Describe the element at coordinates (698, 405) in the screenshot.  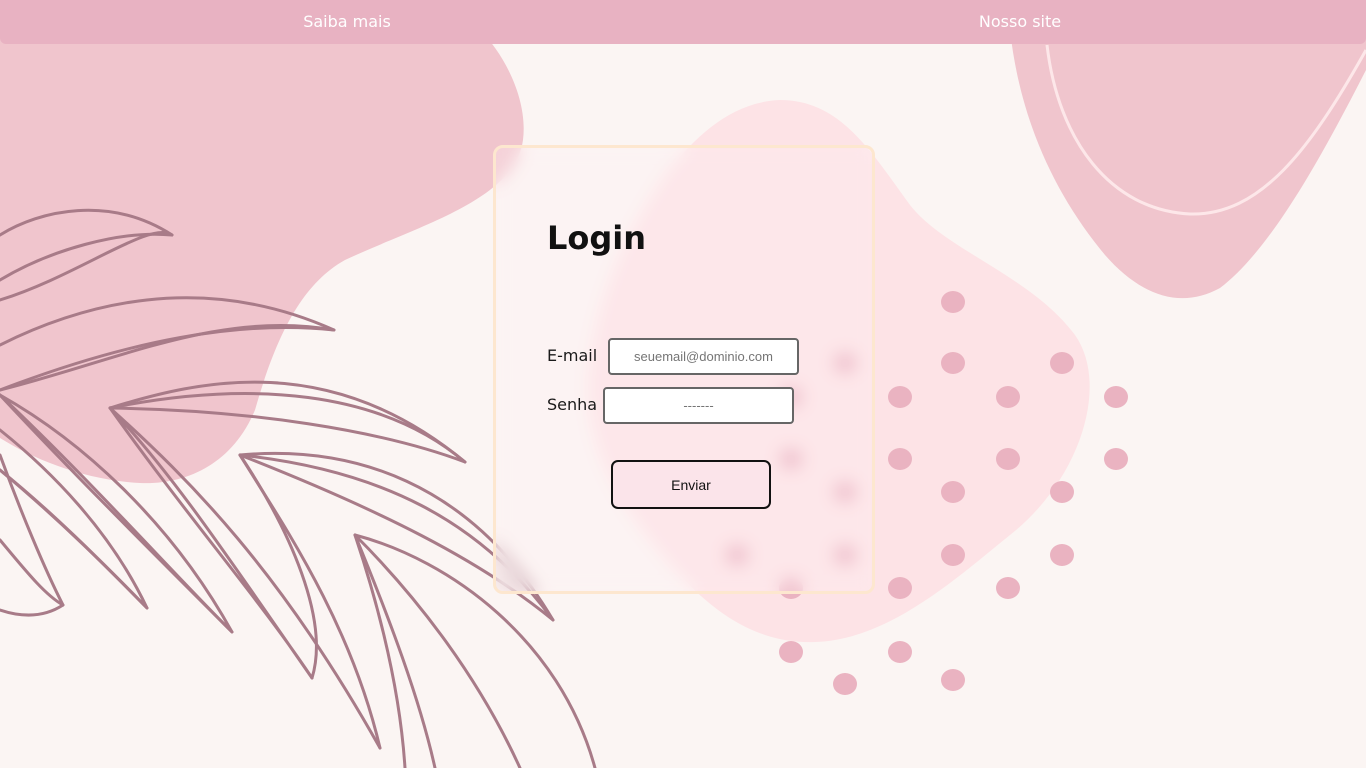
I see `password-input` at that location.